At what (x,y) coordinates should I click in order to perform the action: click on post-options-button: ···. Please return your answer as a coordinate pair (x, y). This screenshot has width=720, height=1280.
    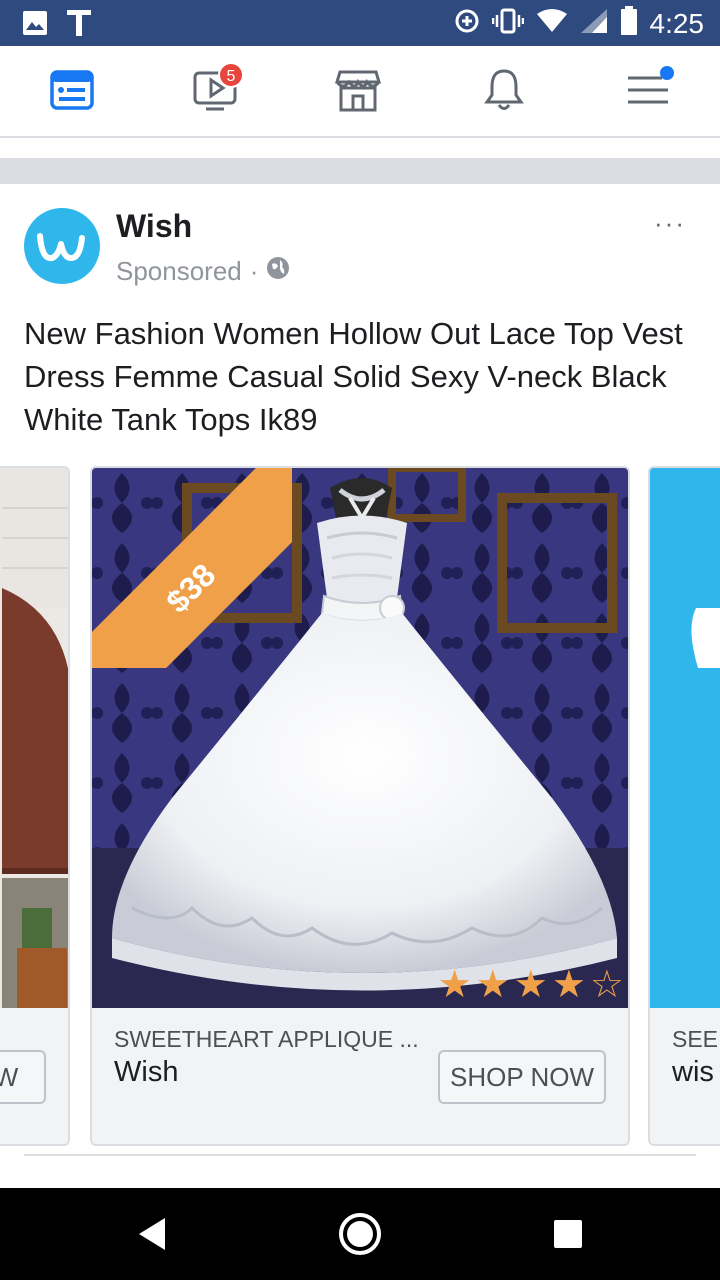
    Looking at the image, I should click on (670, 223).